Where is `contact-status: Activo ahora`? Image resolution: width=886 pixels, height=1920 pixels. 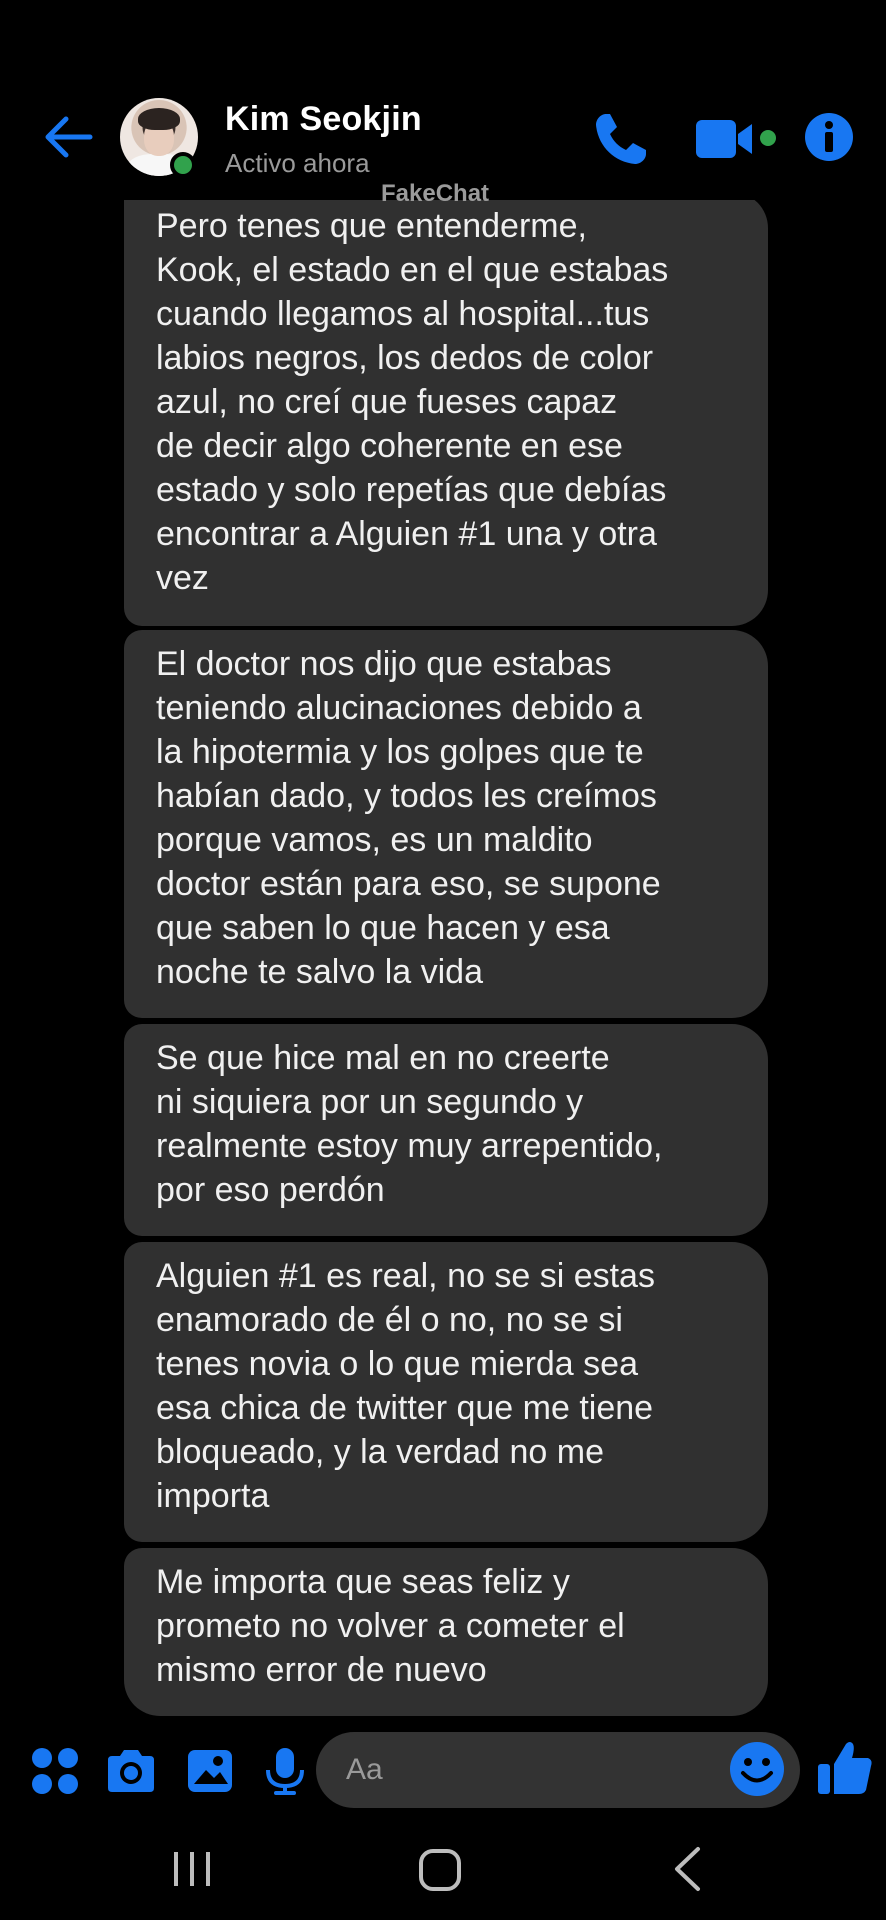
contact-status: Activo ahora is located at coordinates (297, 163).